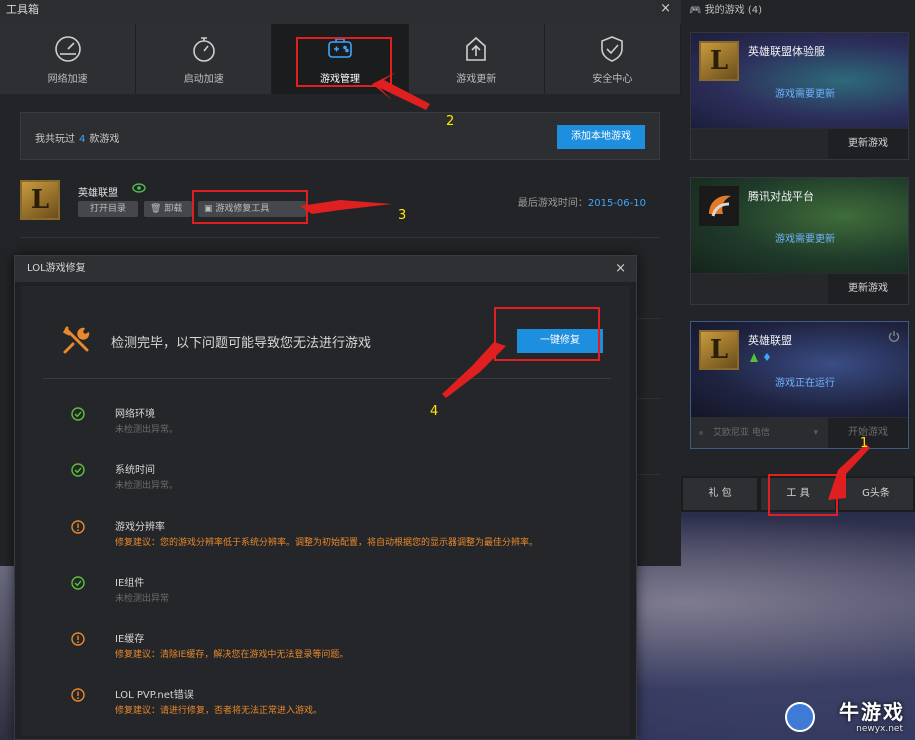  Describe the element at coordinates (327, 378) in the screenshot. I see `divider` at that location.